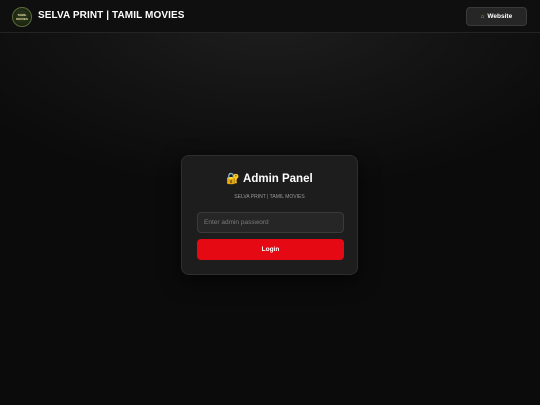  What do you see at coordinates (500, 16) in the screenshot?
I see `website-button-label: Website` at bounding box center [500, 16].